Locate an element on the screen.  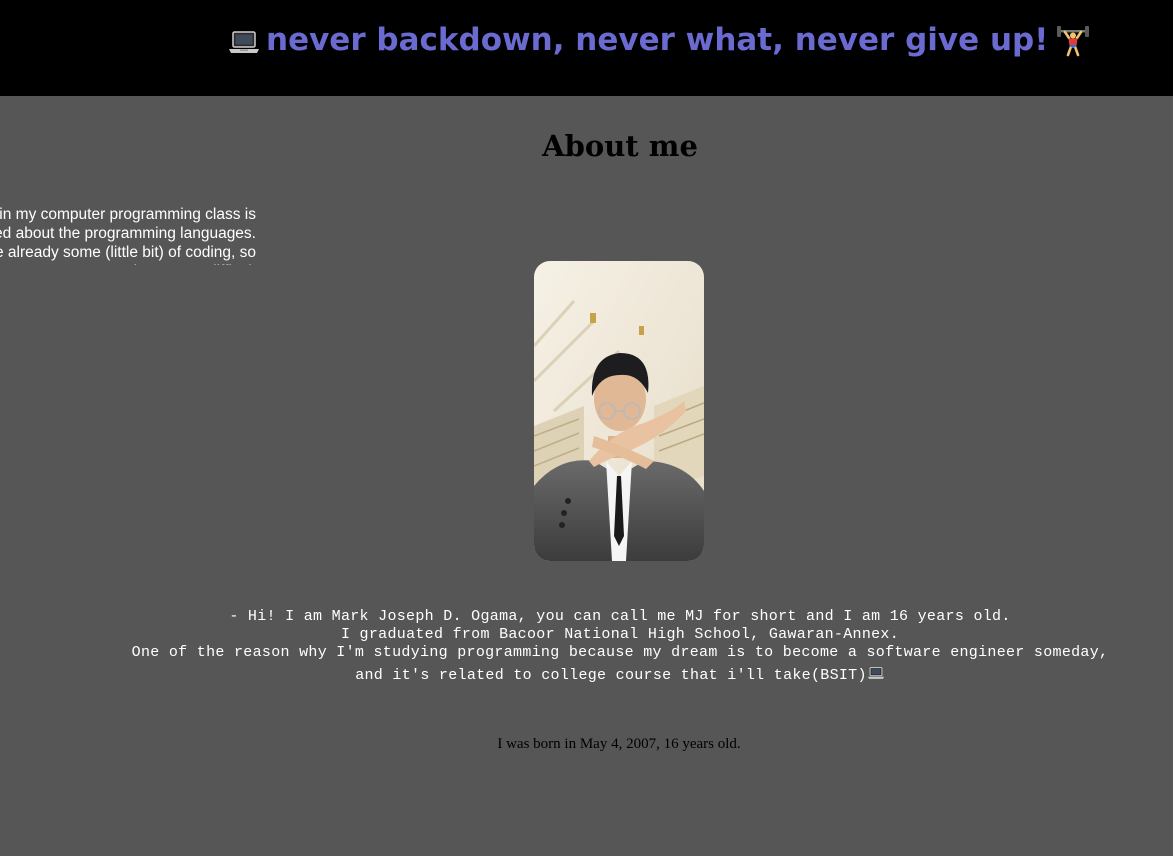
profile-photo is located at coordinates (619, 411).